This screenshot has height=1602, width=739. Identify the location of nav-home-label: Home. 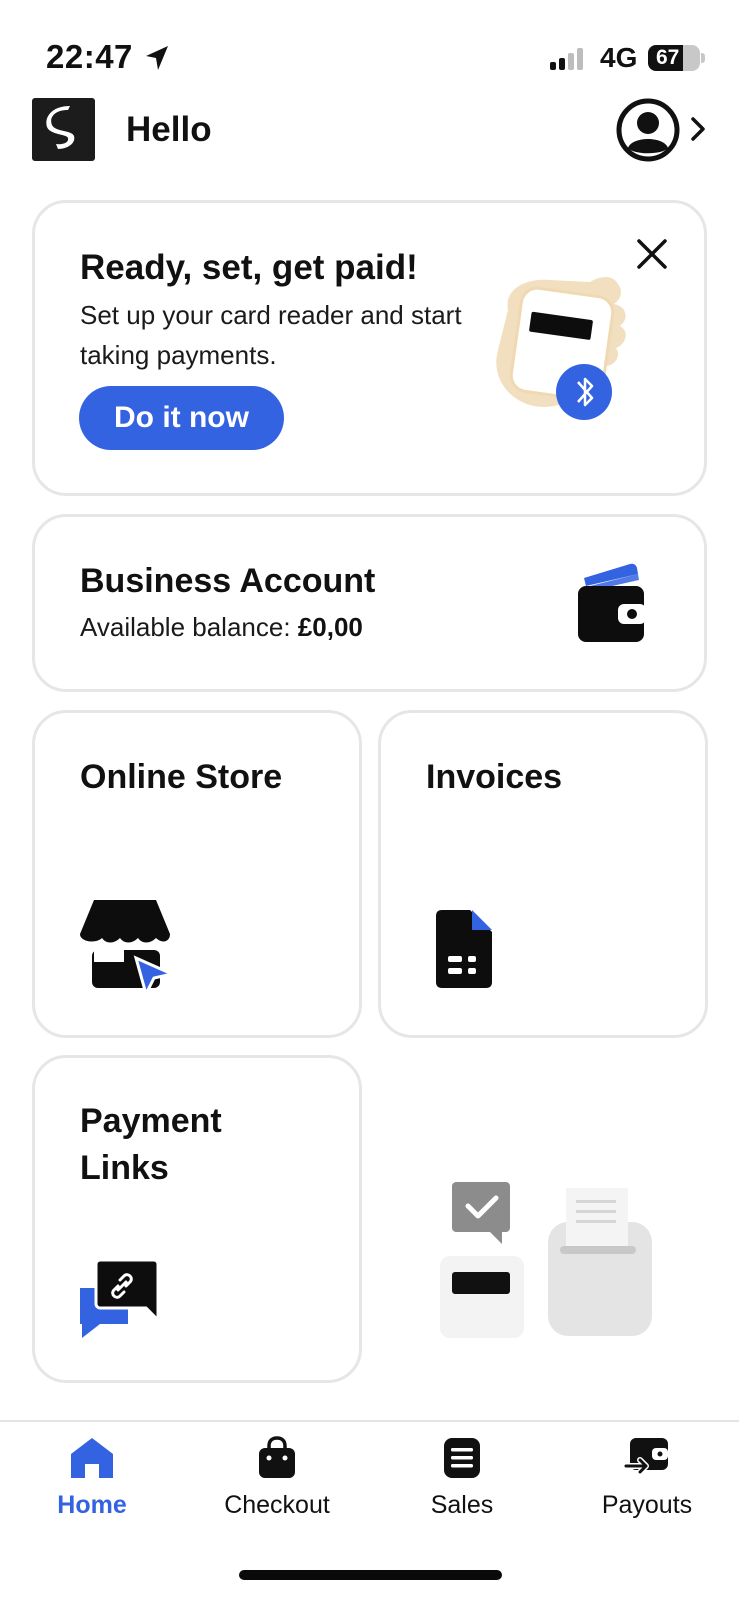
(92, 1505).